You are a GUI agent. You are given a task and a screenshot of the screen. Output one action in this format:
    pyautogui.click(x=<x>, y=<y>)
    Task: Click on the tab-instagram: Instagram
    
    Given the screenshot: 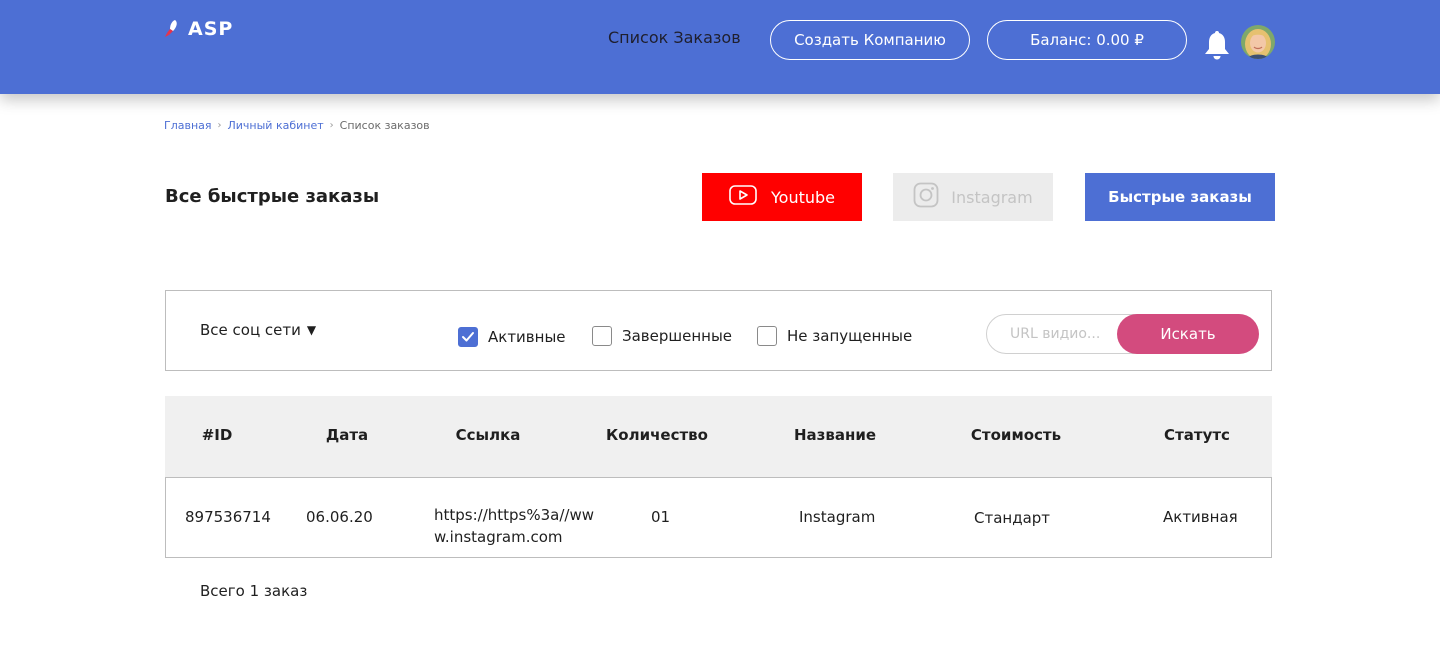 What is the action you would take?
    pyautogui.click(x=973, y=197)
    